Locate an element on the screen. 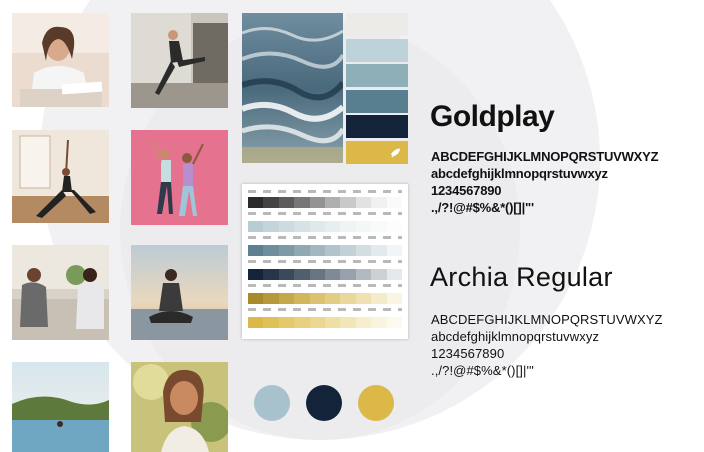 The width and height of the screenshot is (704, 452). photo-ocean-waves is located at coordinates (292, 88).